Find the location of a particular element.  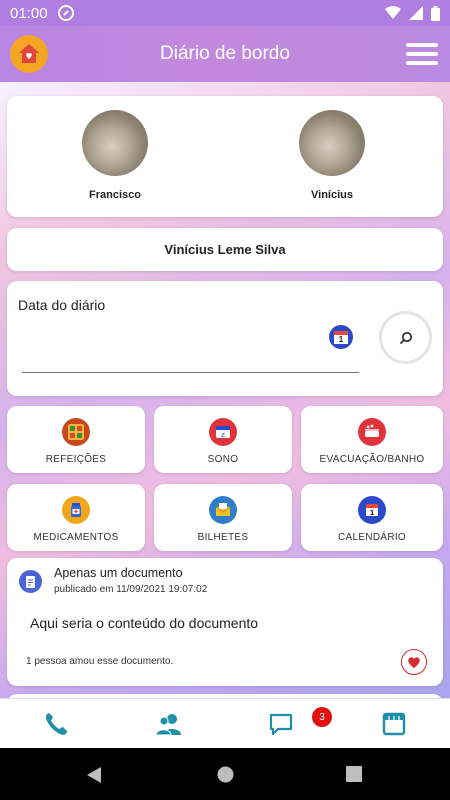

home-icon is located at coordinates (225, 774).